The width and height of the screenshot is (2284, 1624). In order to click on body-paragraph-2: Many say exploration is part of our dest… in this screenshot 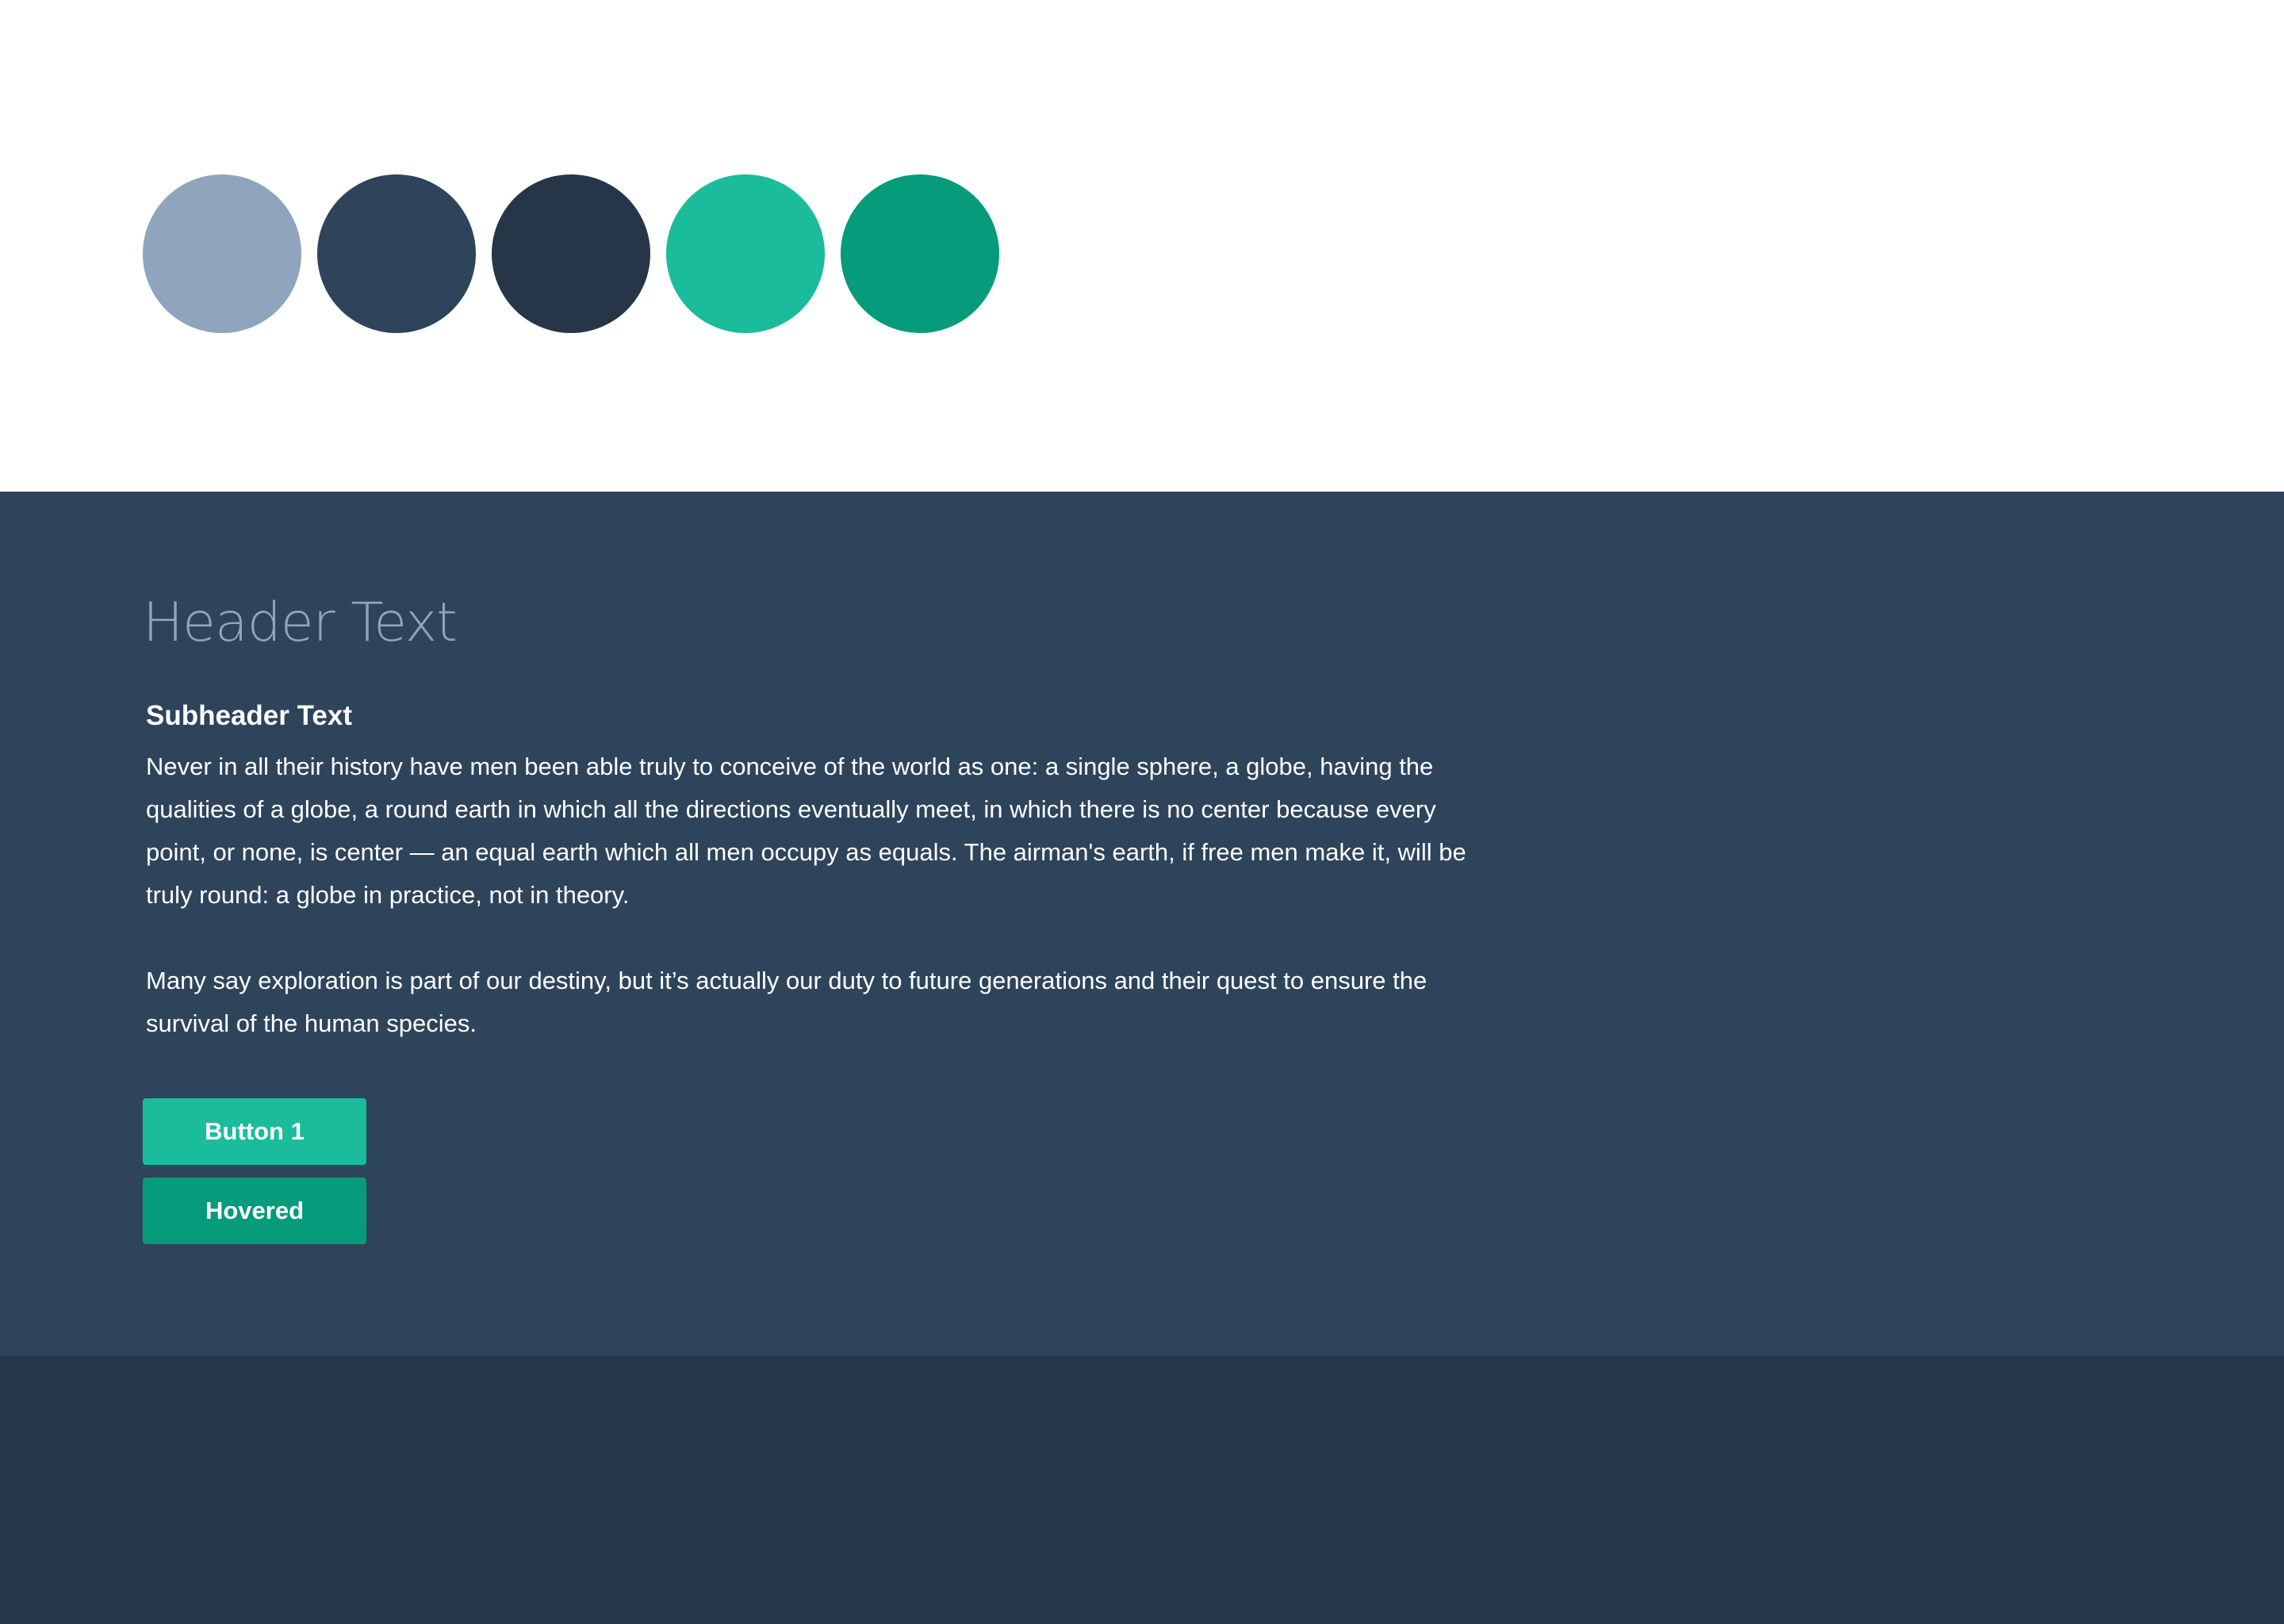, I will do `click(787, 1002)`.